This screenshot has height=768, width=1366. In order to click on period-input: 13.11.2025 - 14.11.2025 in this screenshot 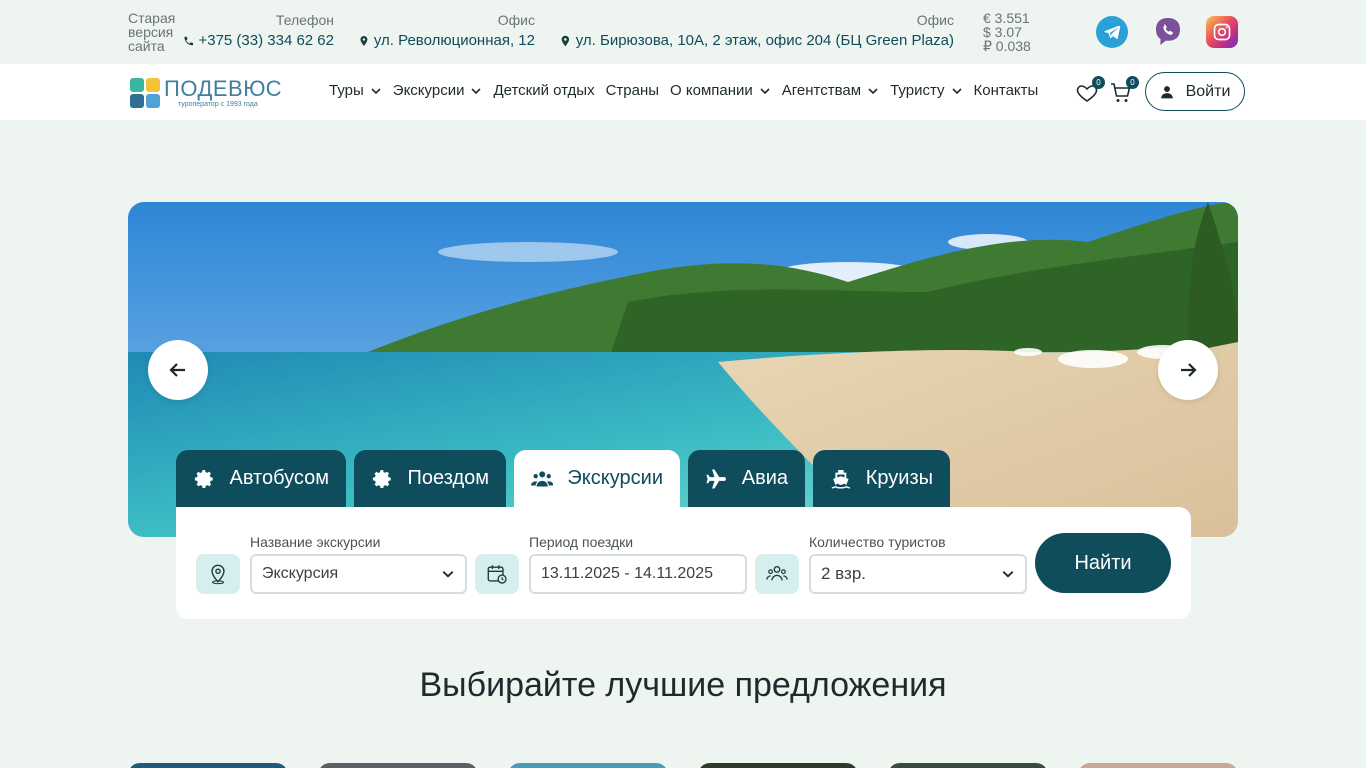, I will do `click(638, 574)`.